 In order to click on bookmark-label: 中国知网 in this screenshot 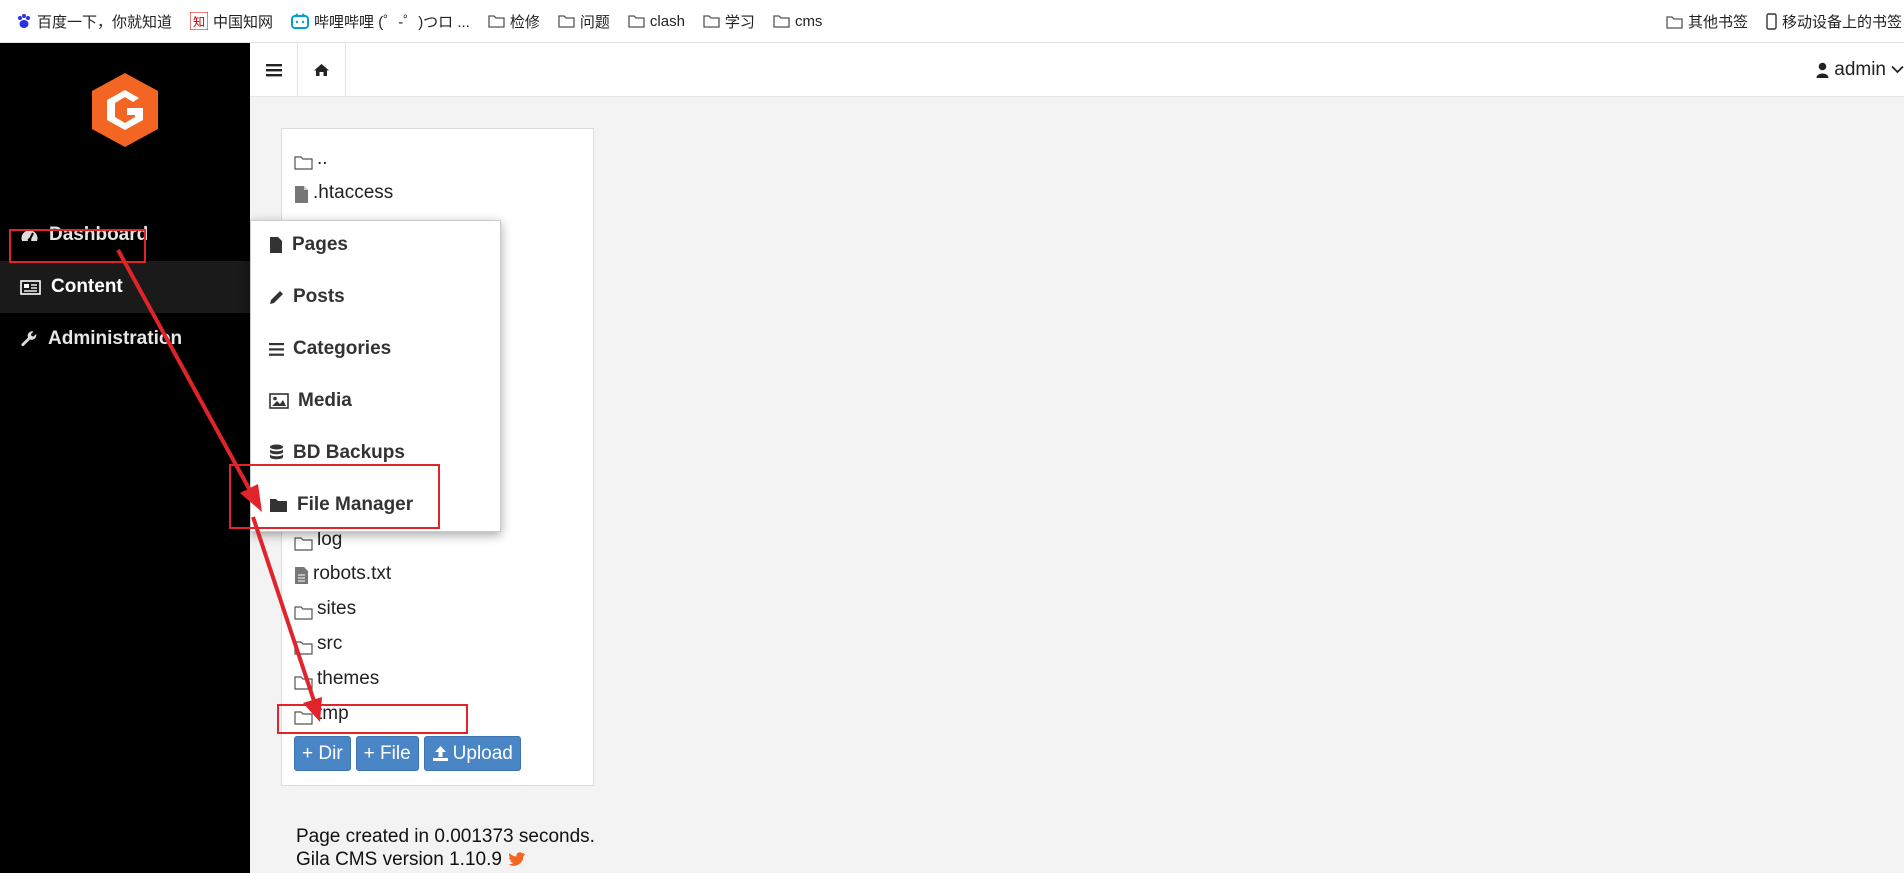, I will do `click(243, 22)`.